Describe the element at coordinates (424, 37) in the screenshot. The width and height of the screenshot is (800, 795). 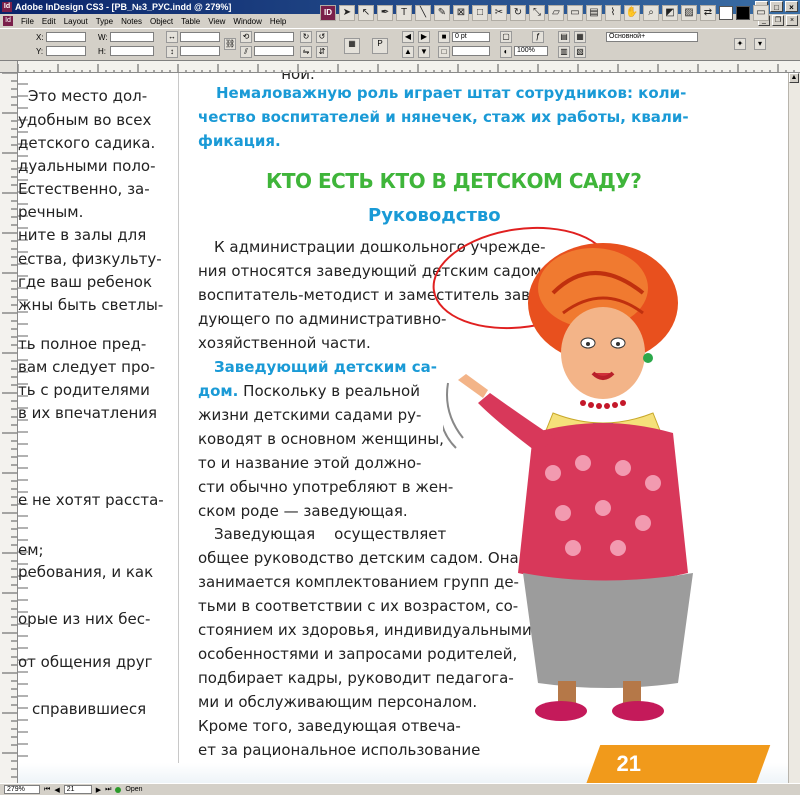
I see `select-next-icon: ▶` at that location.